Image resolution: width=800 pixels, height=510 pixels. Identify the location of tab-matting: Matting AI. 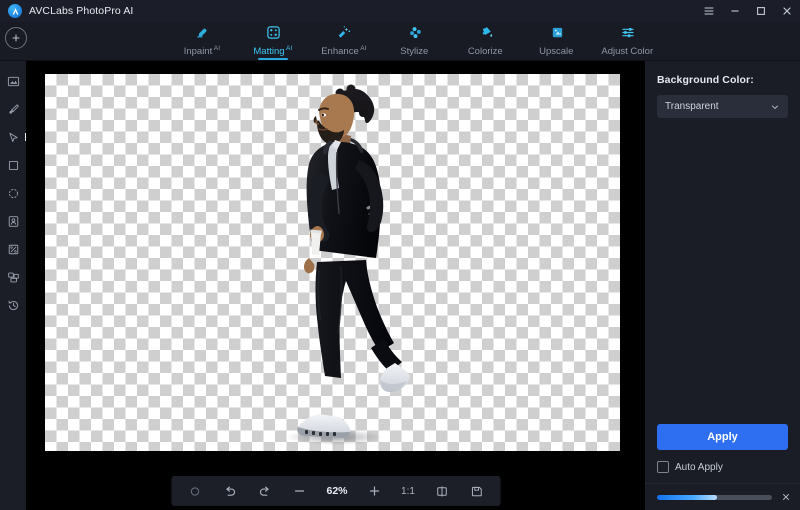
(273, 41).